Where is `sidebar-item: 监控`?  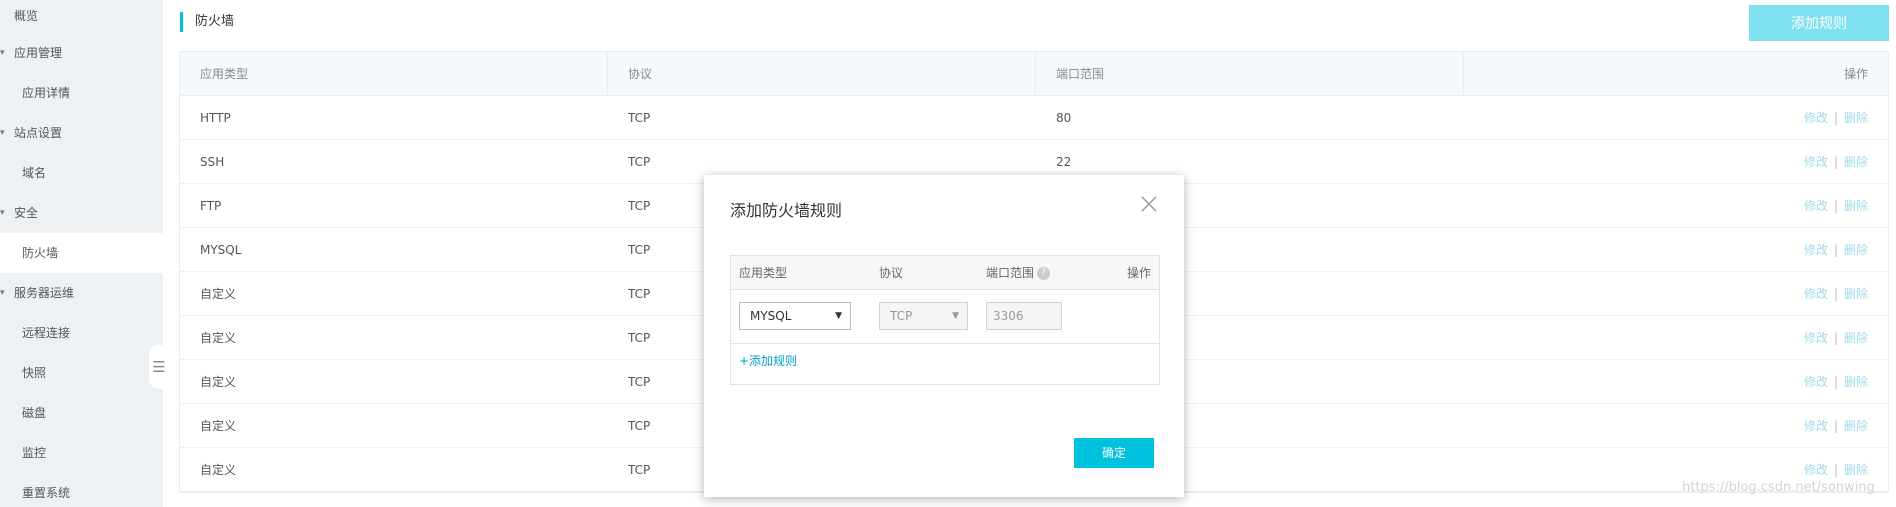
sidebar-item: 监控 is located at coordinates (81, 453).